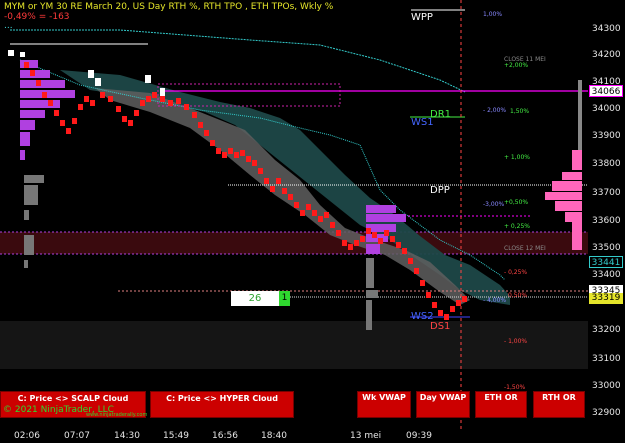 The width and height of the screenshot is (625, 443). I want to click on time-label: 09:39, so click(419, 436).